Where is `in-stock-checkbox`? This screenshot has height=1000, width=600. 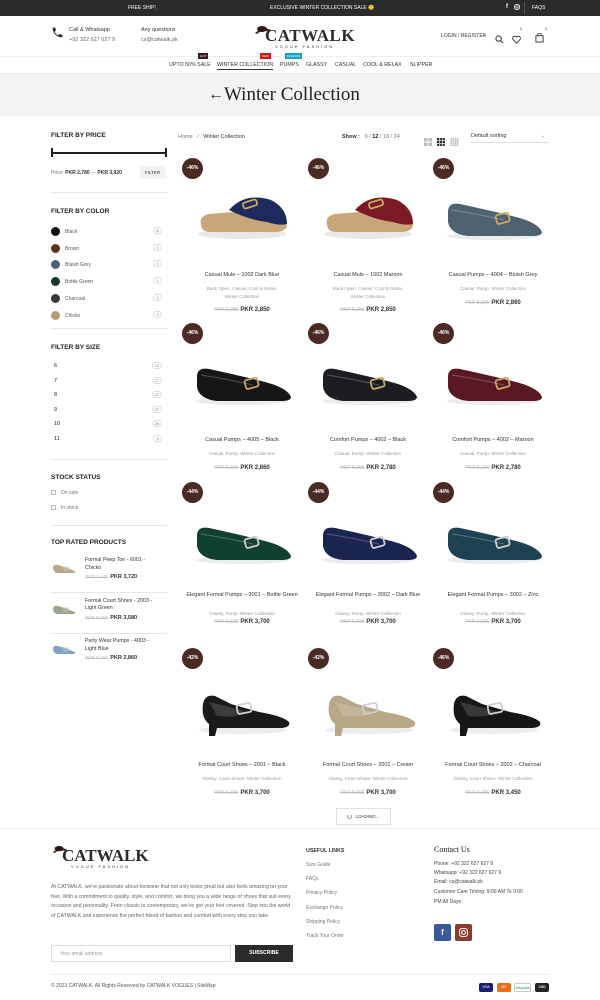
in-stock-checkbox is located at coordinates (53, 507).